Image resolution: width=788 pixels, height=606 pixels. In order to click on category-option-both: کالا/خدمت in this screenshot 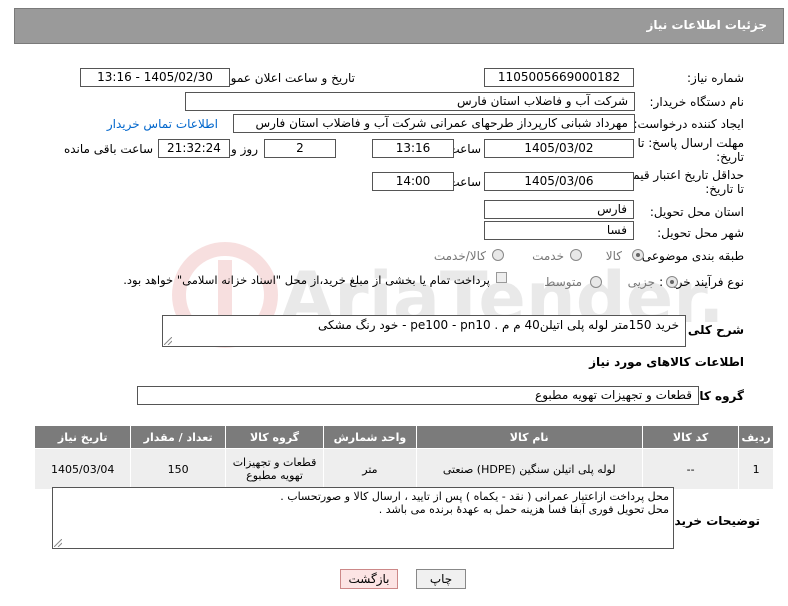, I will do `click(459, 256)`.